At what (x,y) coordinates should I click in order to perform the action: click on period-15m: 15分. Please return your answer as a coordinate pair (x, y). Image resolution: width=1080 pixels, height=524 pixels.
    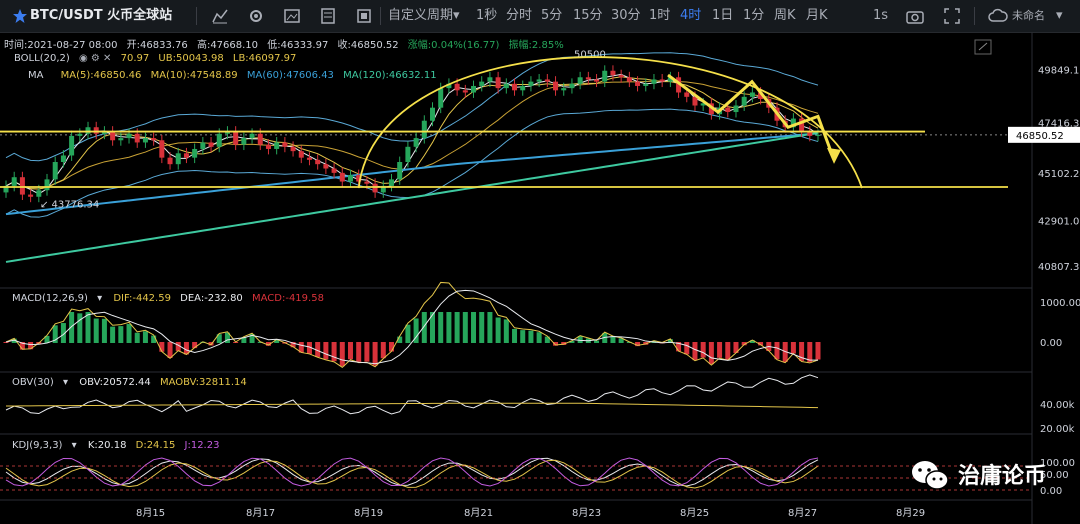
    Looking at the image, I should click on (588, 16).